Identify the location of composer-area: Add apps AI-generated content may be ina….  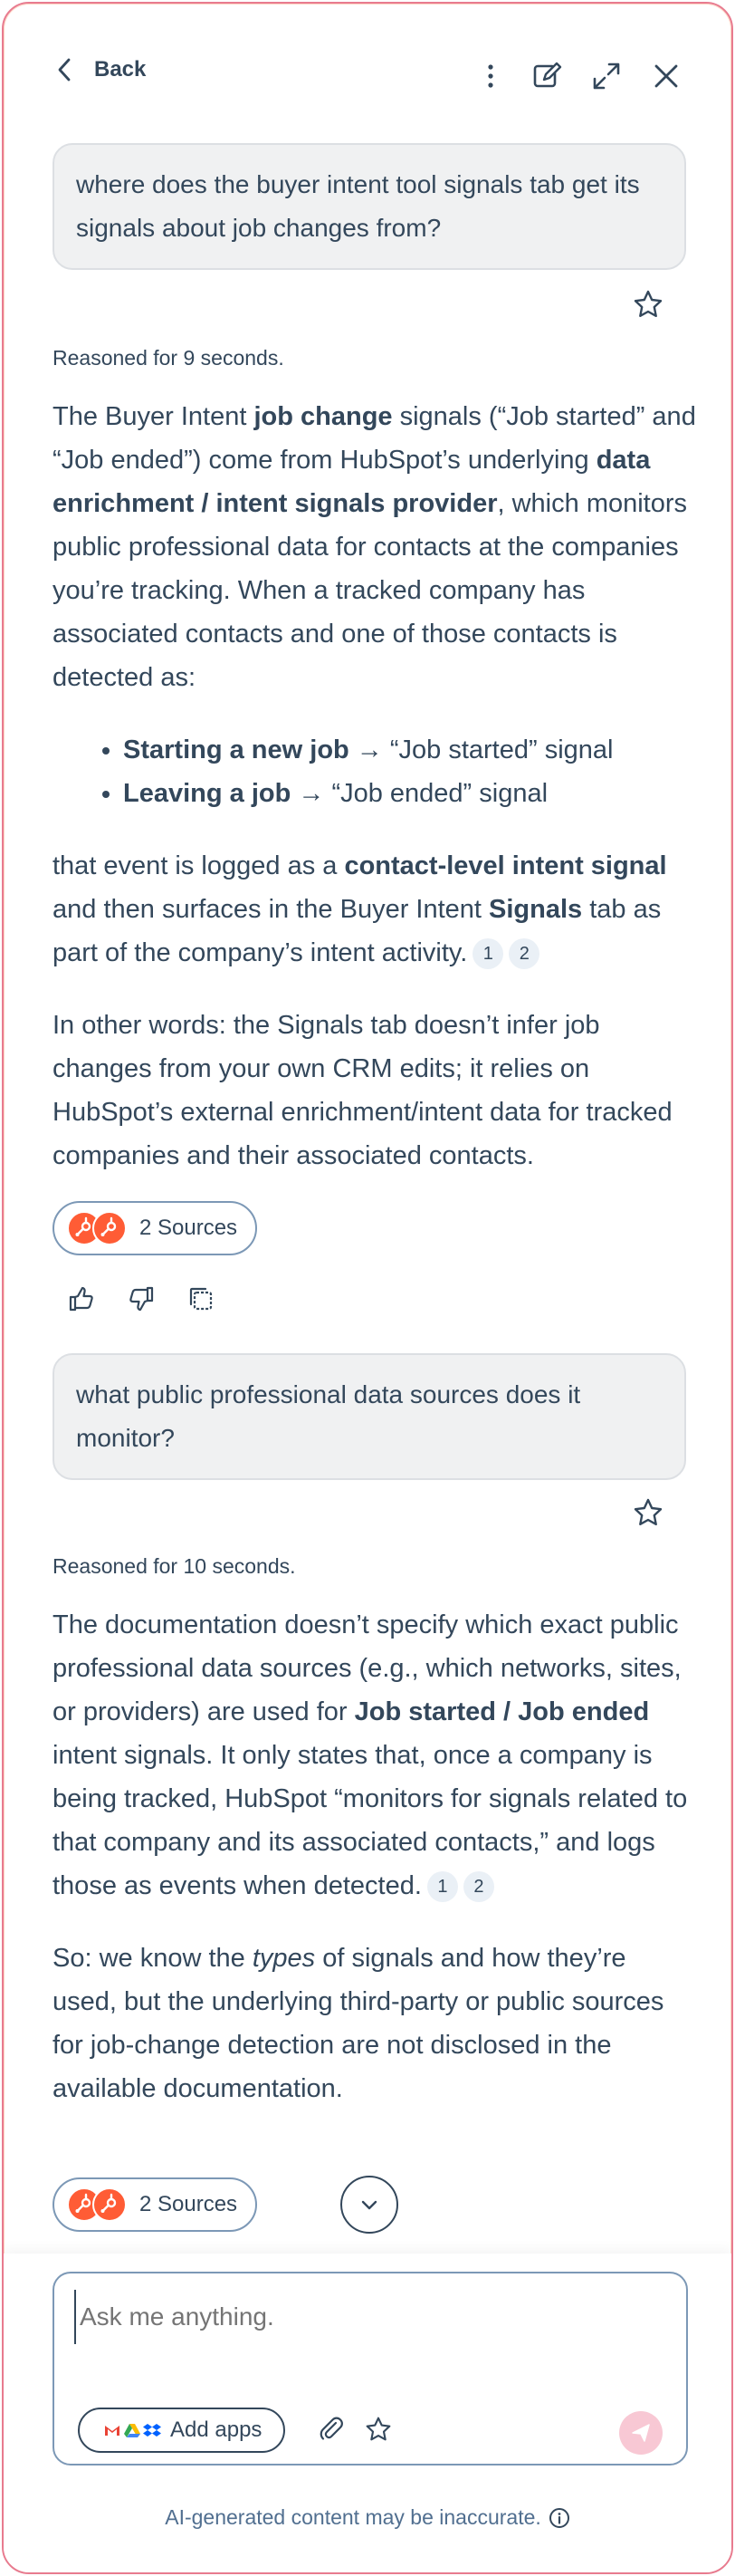
(367, 2413).